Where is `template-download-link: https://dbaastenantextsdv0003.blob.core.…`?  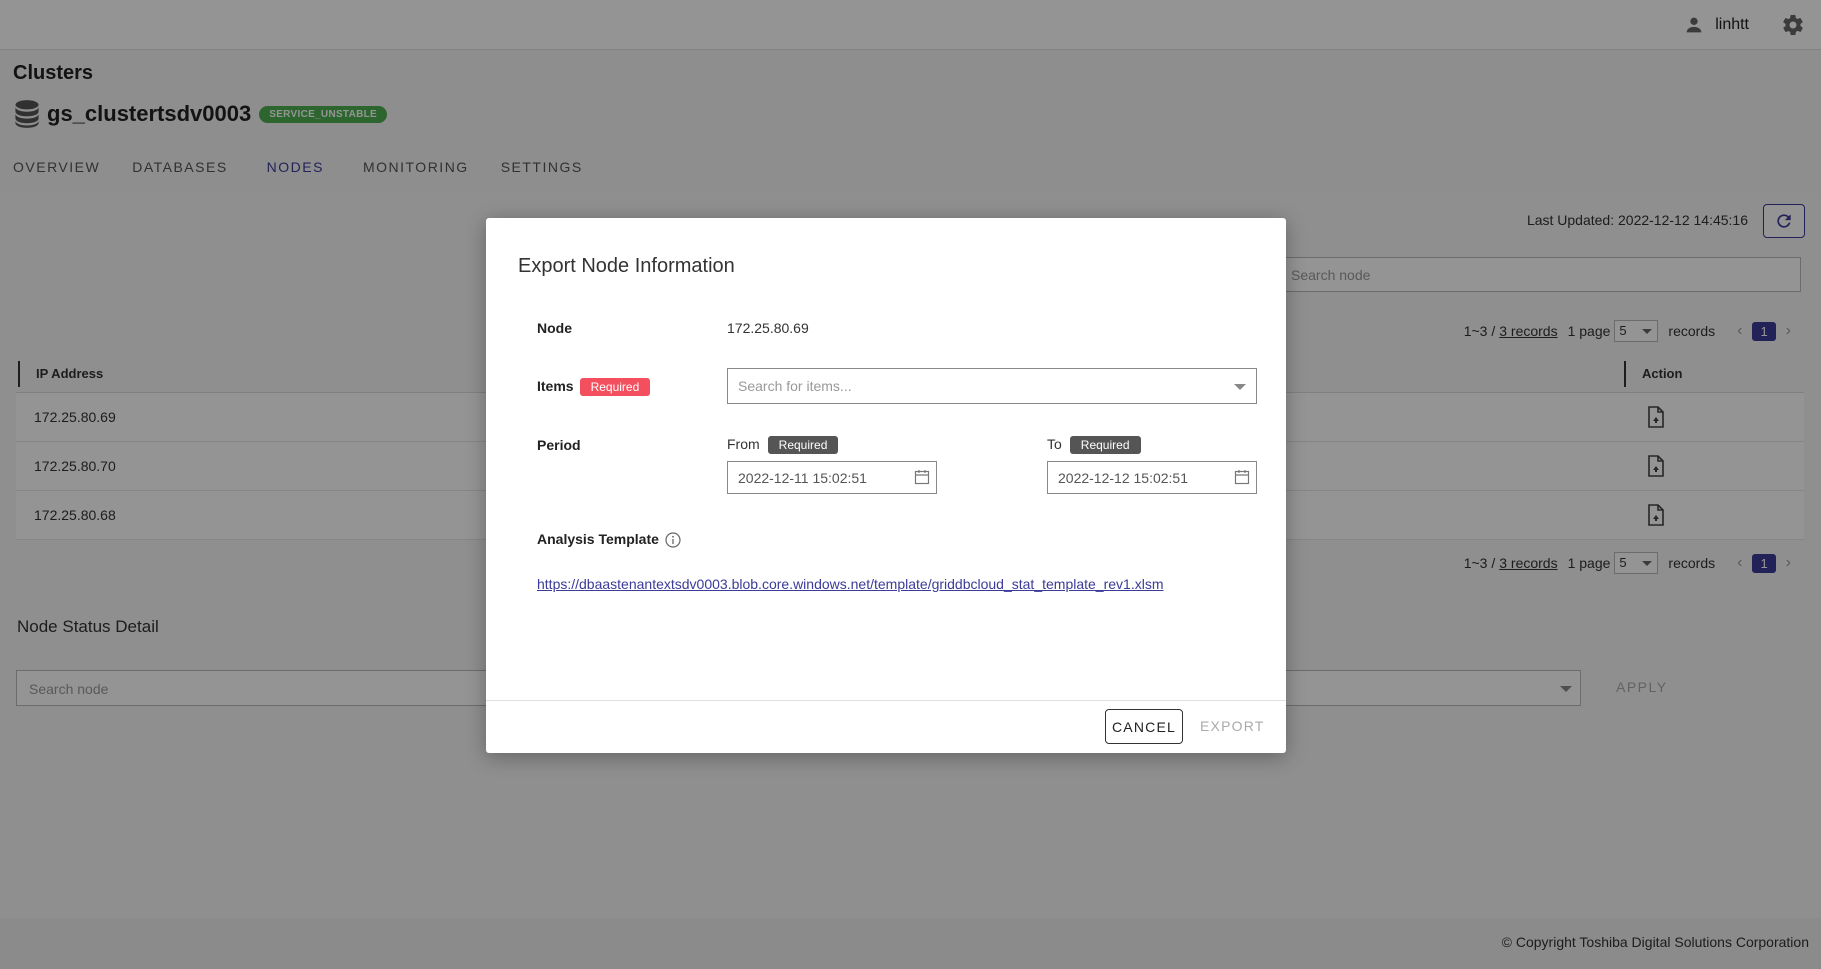
template-download-link: https://dbaastenantextsdv0003.blob.core.… is located at coordinates (850, 584).